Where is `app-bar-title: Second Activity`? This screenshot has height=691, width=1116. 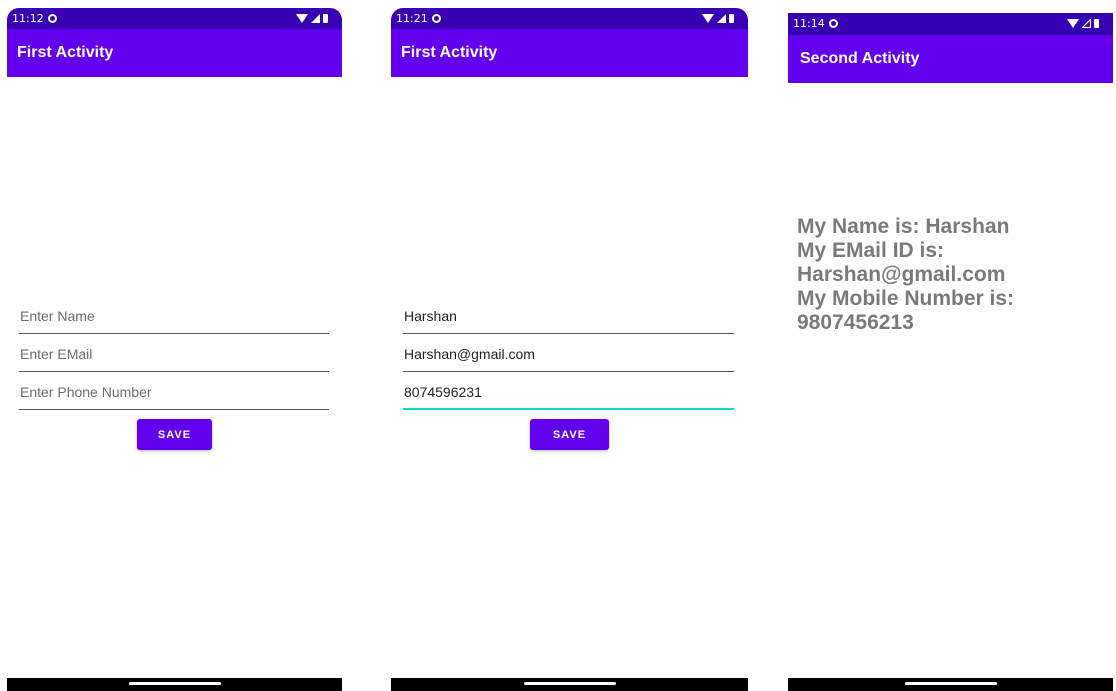 app-bar-title: Second Activity is located at coordinates (950, 59).